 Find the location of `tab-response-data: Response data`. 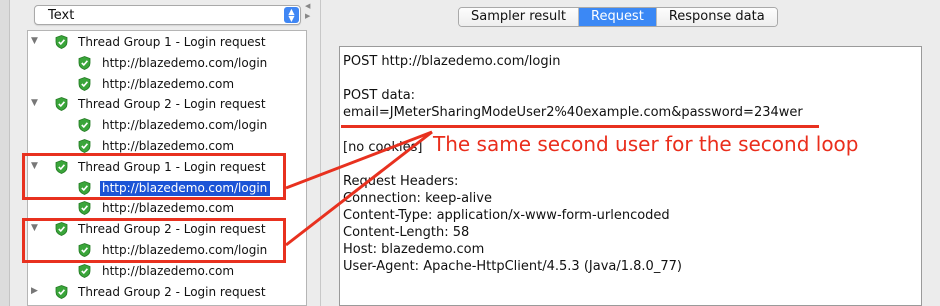

tab-response-data: Response data is located at coordinates (716, 17).